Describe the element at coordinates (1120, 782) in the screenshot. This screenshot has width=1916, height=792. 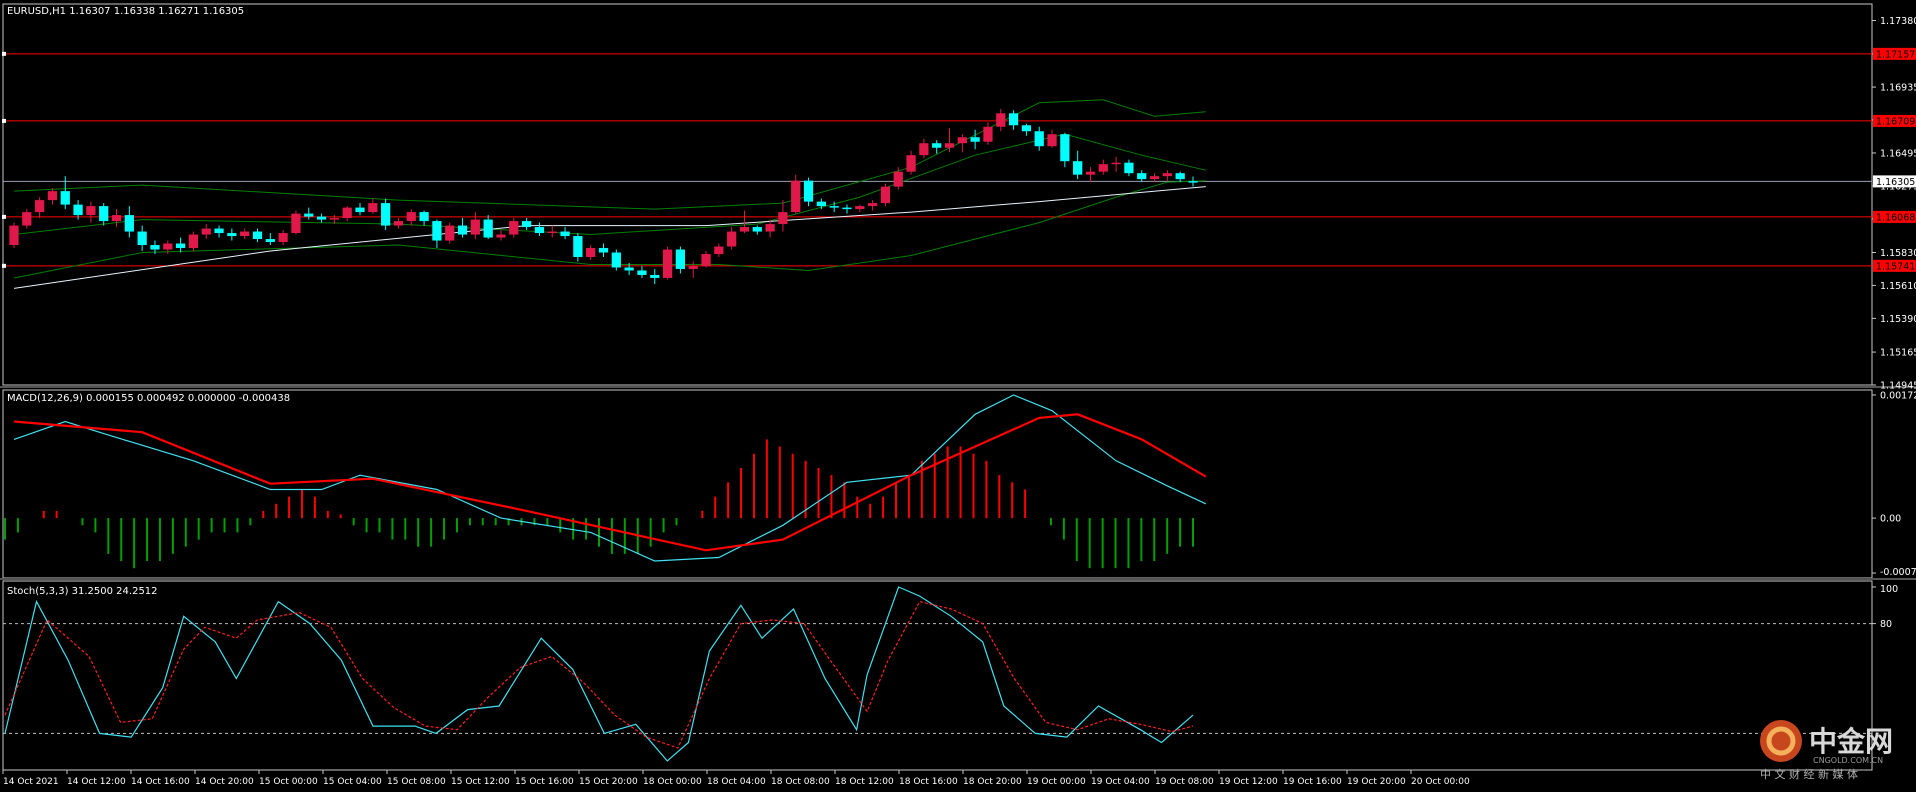
I see `time-tick-label: 19 Oct 04:00` at that location.